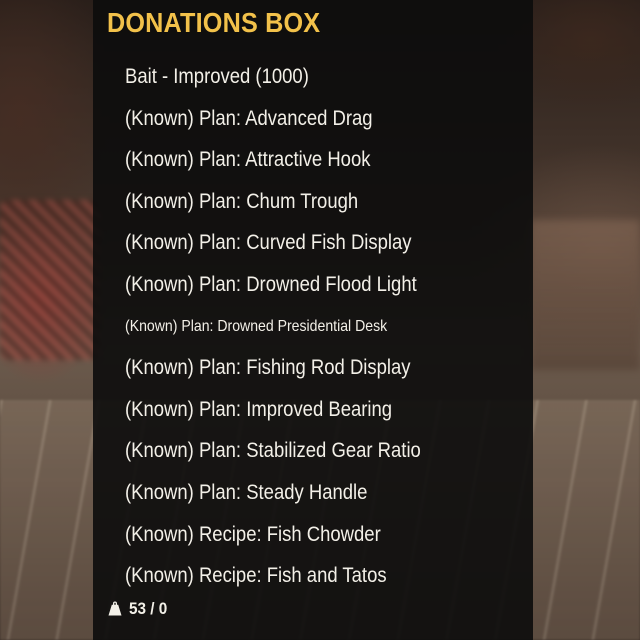 The image size is (640, 640). I want to click on list-item: (Known) Recipe: Fish and Tatos, so click(273, 576).